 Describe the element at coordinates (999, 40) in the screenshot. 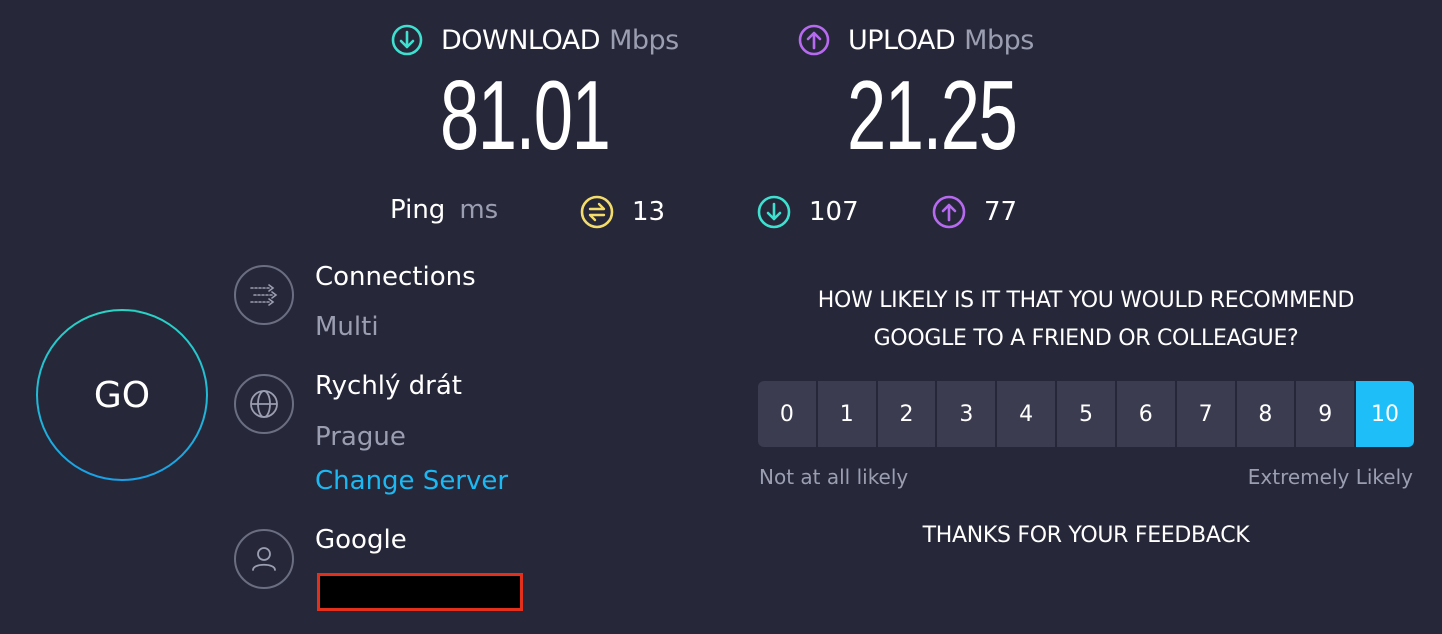

I see `upload-unit: Mbps` at that location.